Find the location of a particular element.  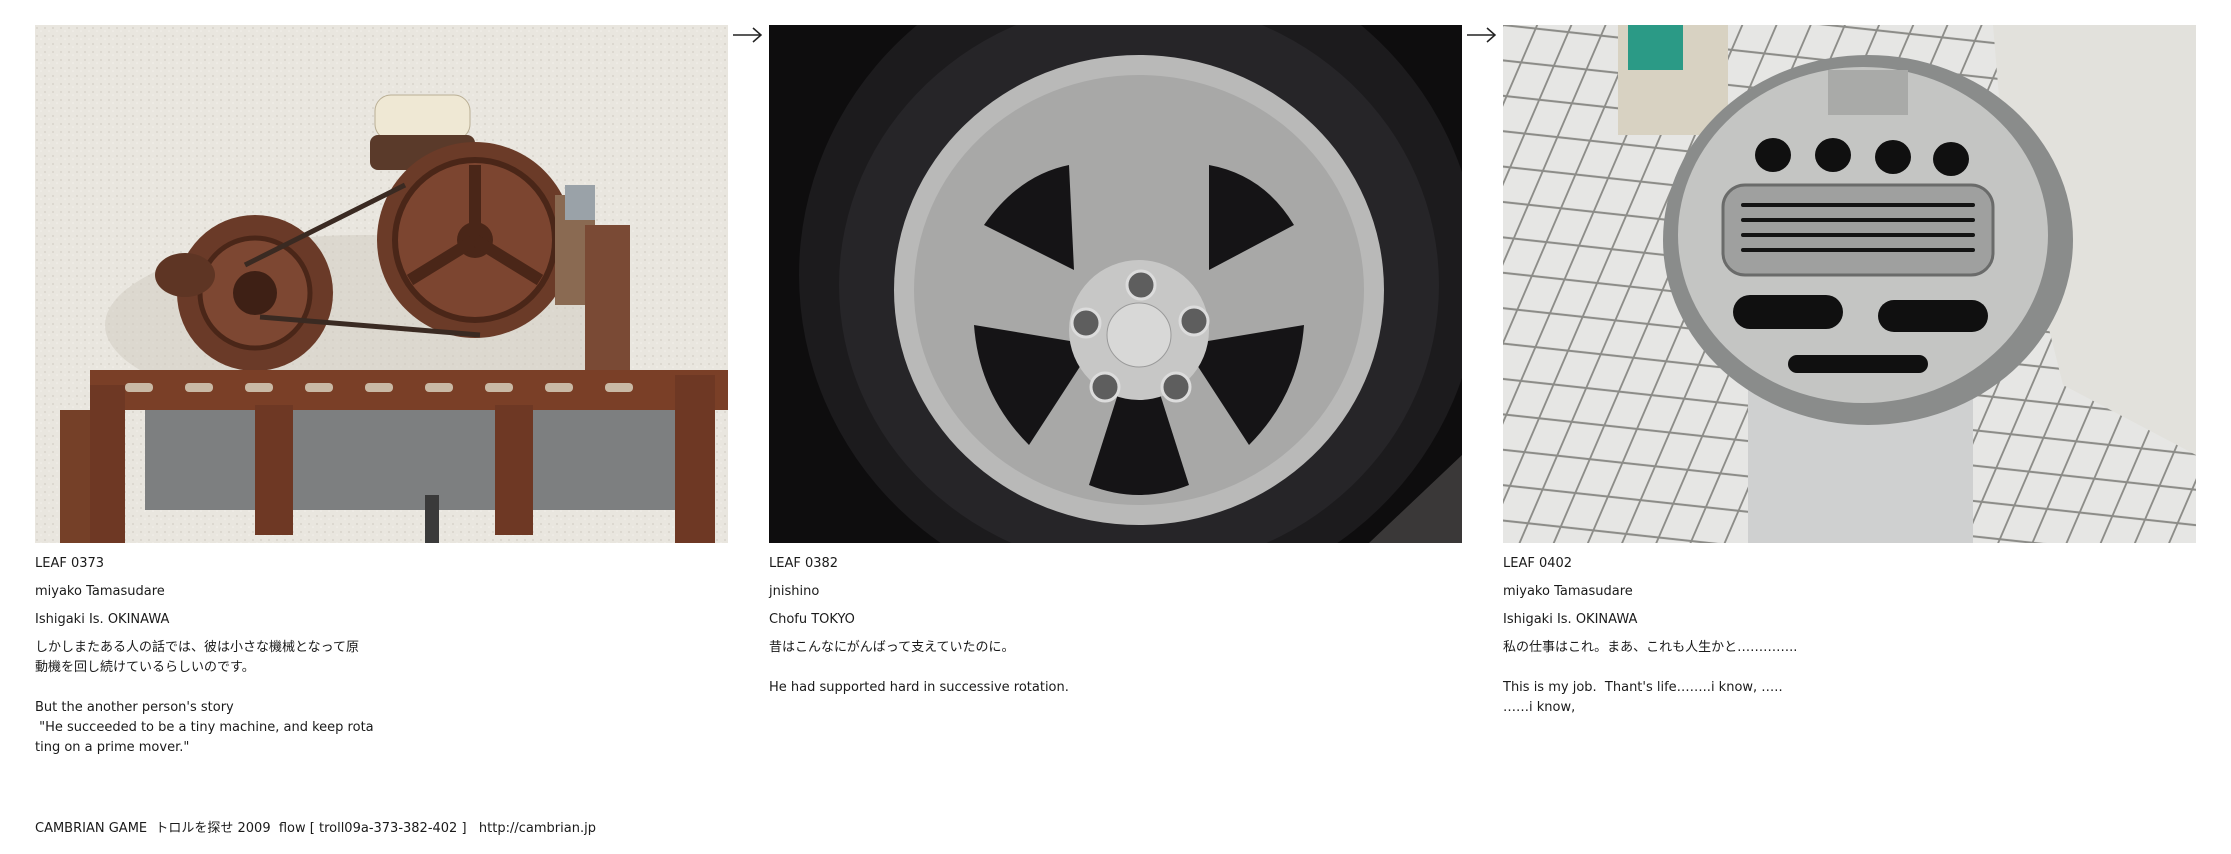

leaf-text-ja-1: 私の仕事はこれ。まあ、これも人生かと………….. is located at coordinates (1650, 647).